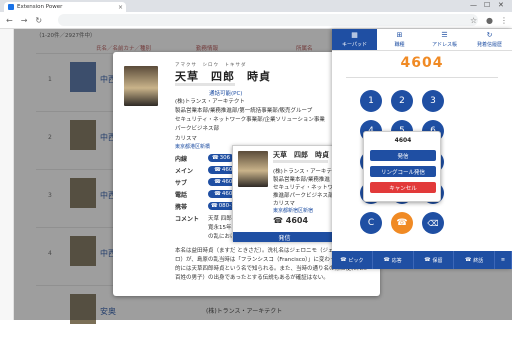  I want to click on browser-tab: Extension Power ×, so click(65, 7).